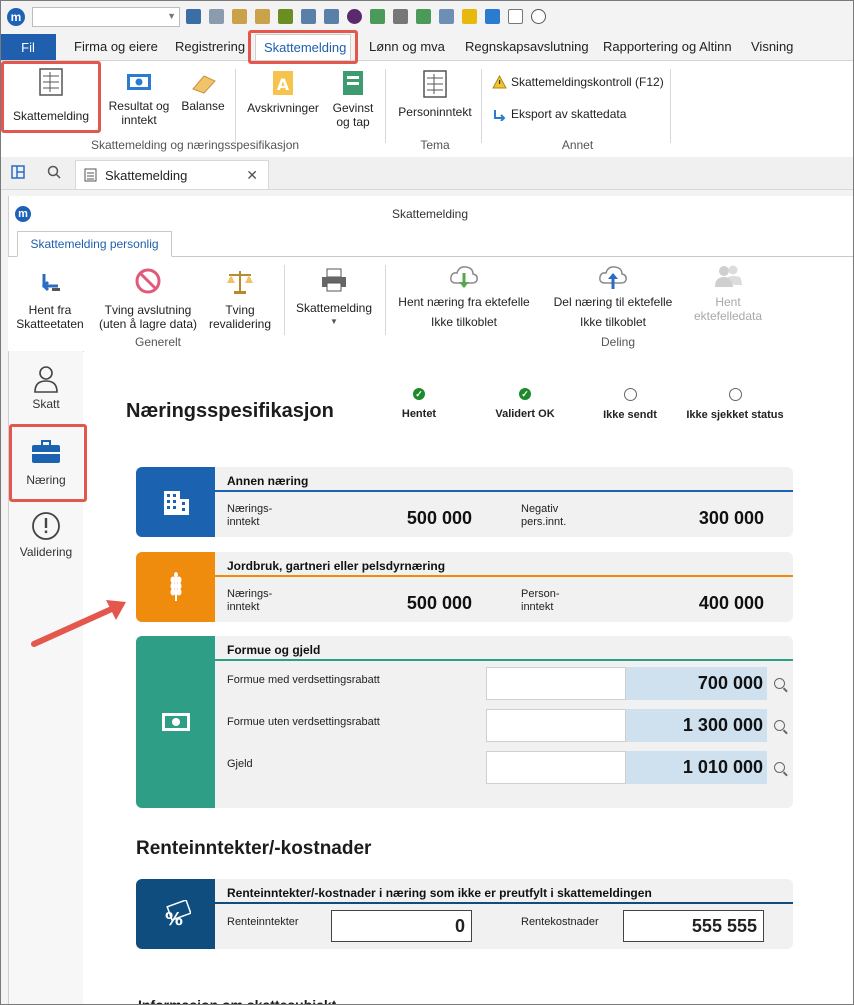 Image resolution: width=854 pixels, height=1005 pixels. What do you see at coordinates (171, 16) in the screenshot?
I see `chevron-down-icon: ▼` at bounding box center [171, 16].